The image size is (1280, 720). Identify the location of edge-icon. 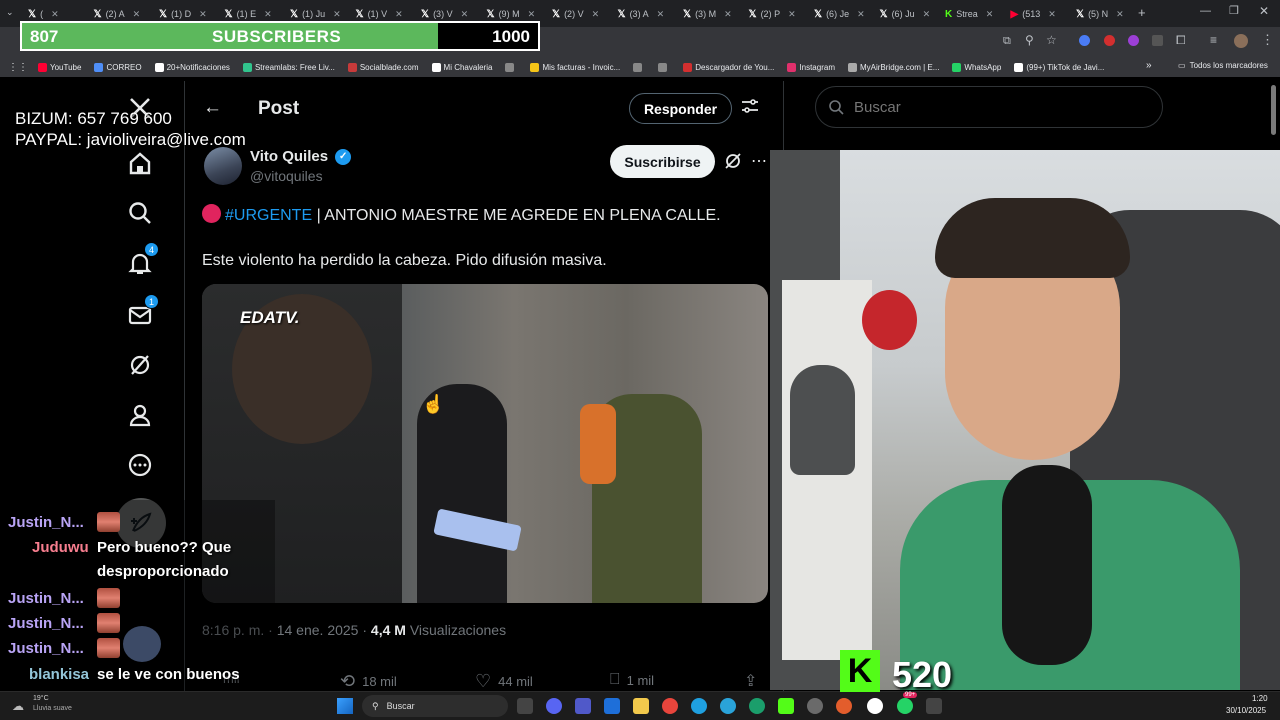
(699, 706).